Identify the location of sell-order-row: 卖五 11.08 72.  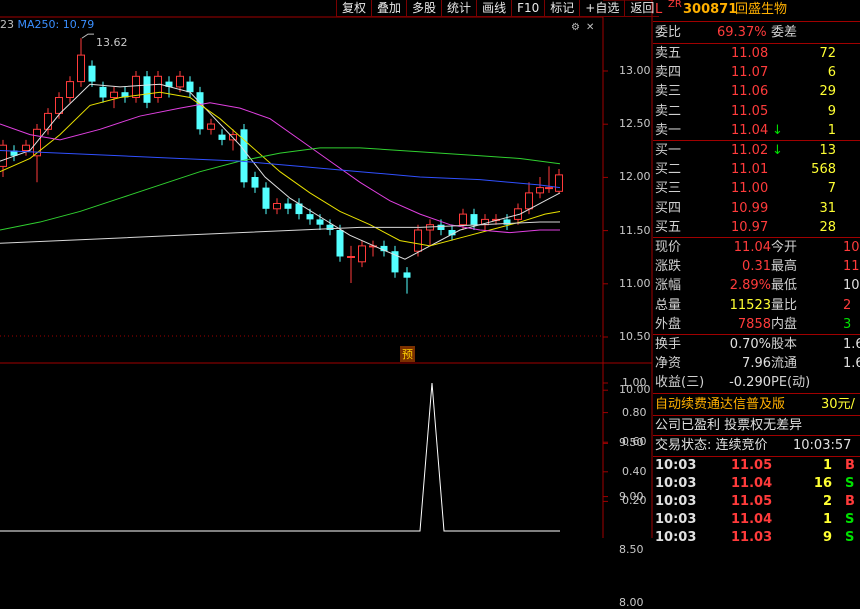
(756, 53).